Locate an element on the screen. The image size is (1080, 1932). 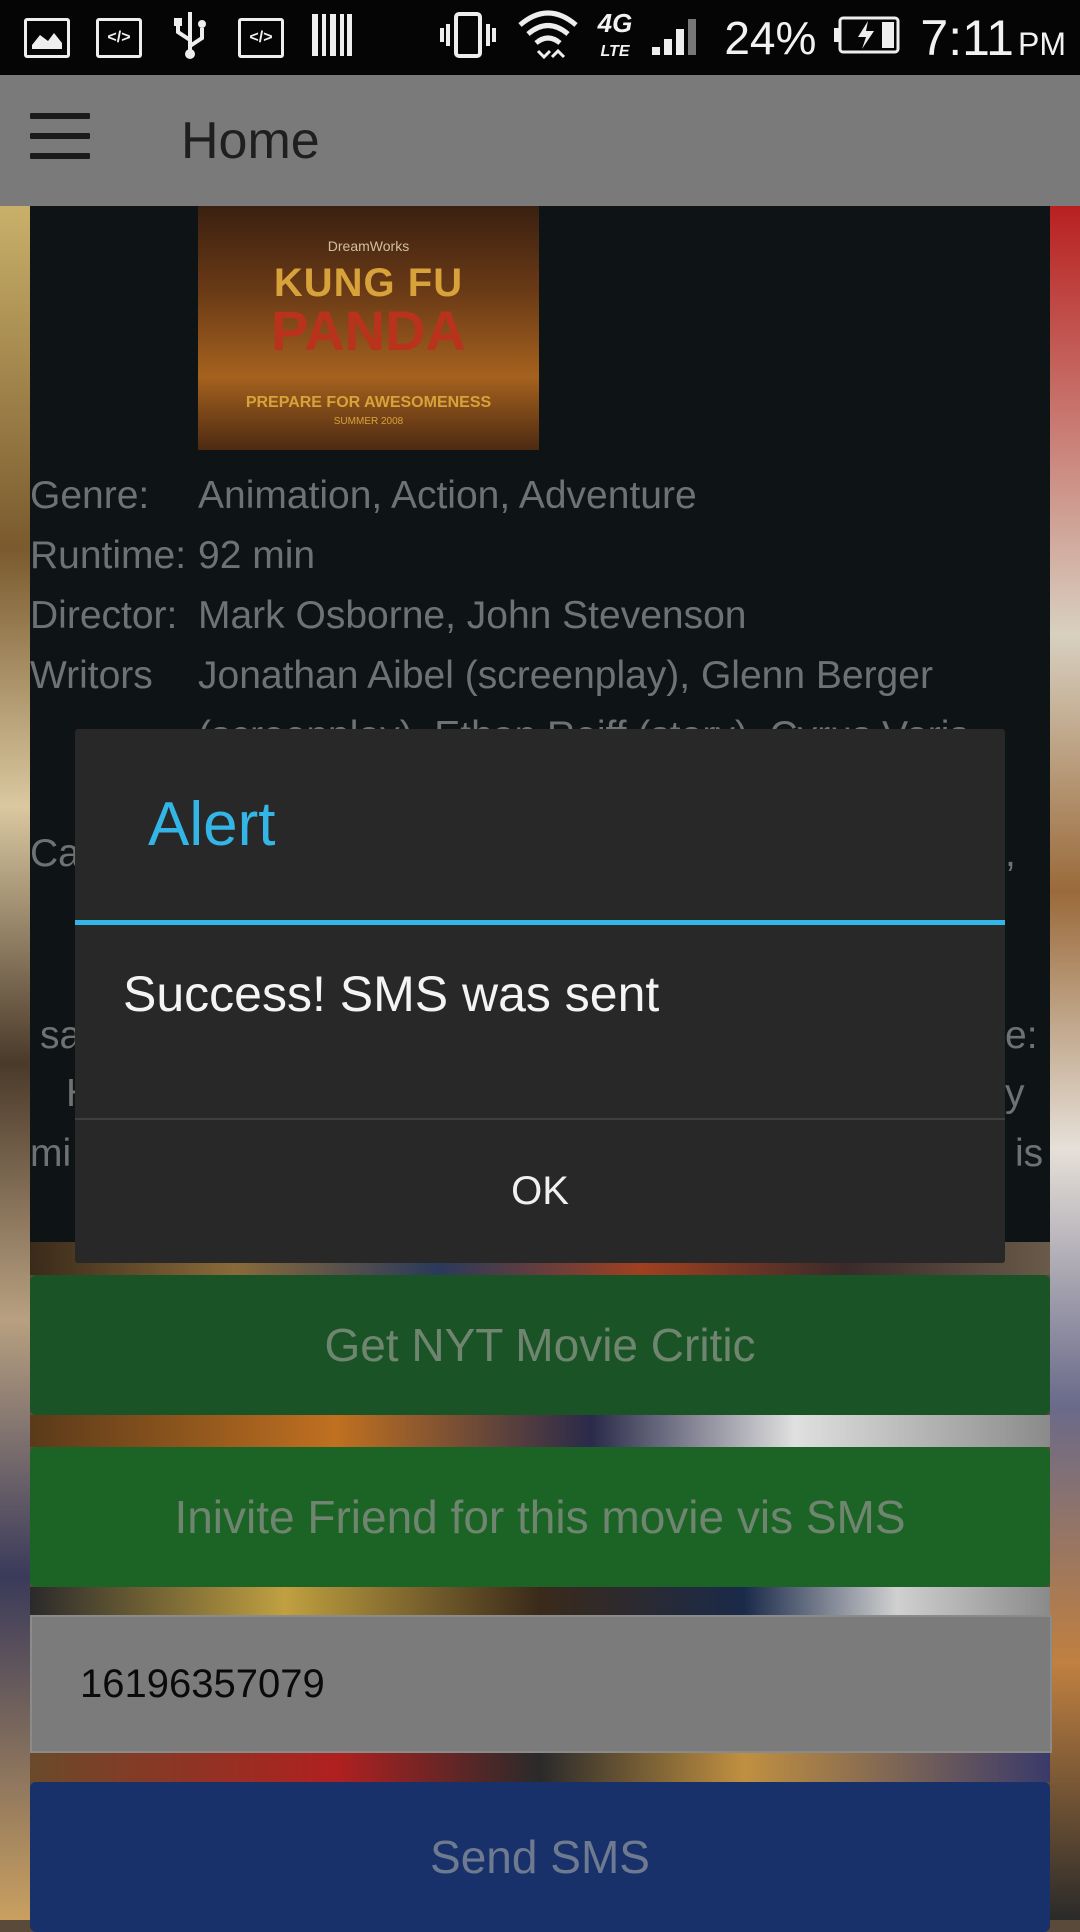
barcode-icon is located at coordinates (332, 37).